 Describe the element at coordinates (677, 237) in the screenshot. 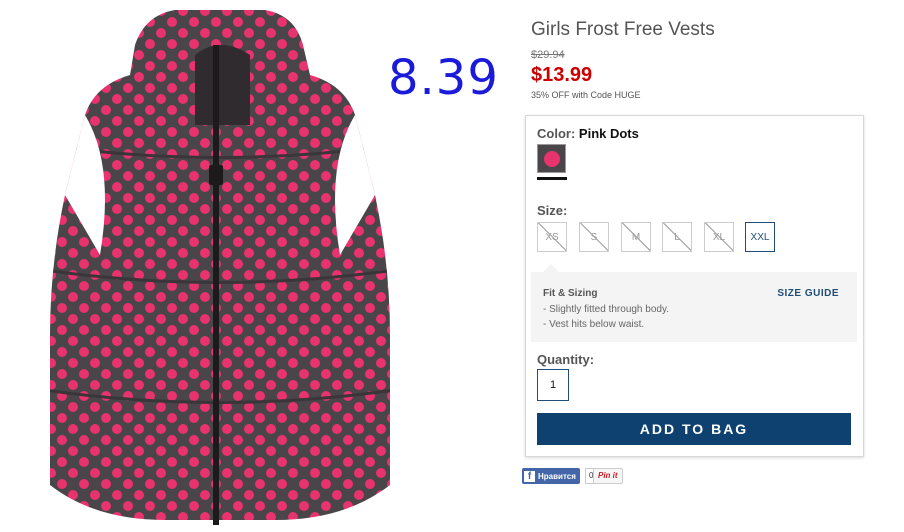

I see `size-option-l: L` at that location.